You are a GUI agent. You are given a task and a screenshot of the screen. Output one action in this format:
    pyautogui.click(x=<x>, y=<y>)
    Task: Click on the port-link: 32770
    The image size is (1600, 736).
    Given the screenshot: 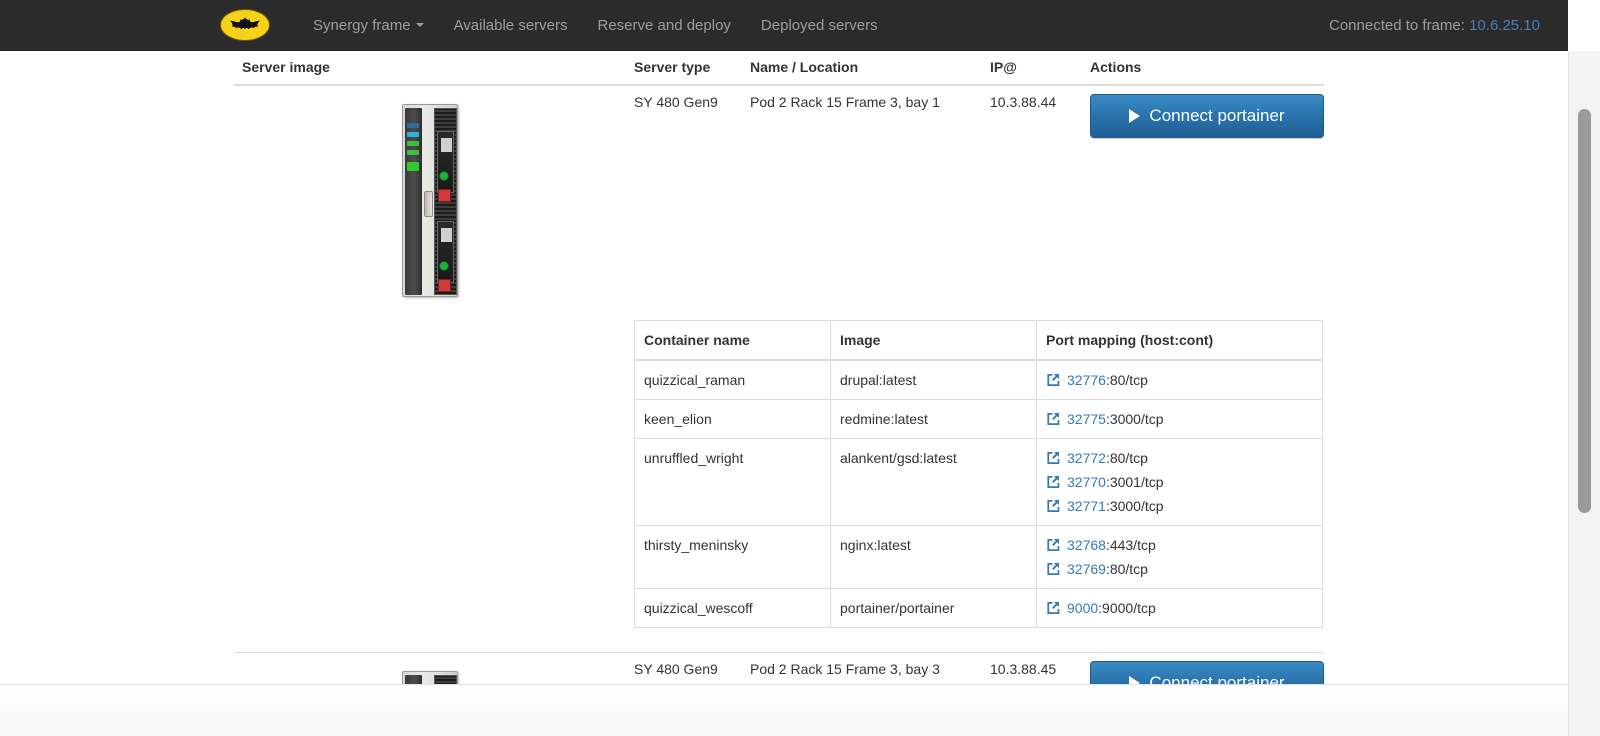 What is the action you would take?
    pyautogui.click(x=1086, y=482)
    